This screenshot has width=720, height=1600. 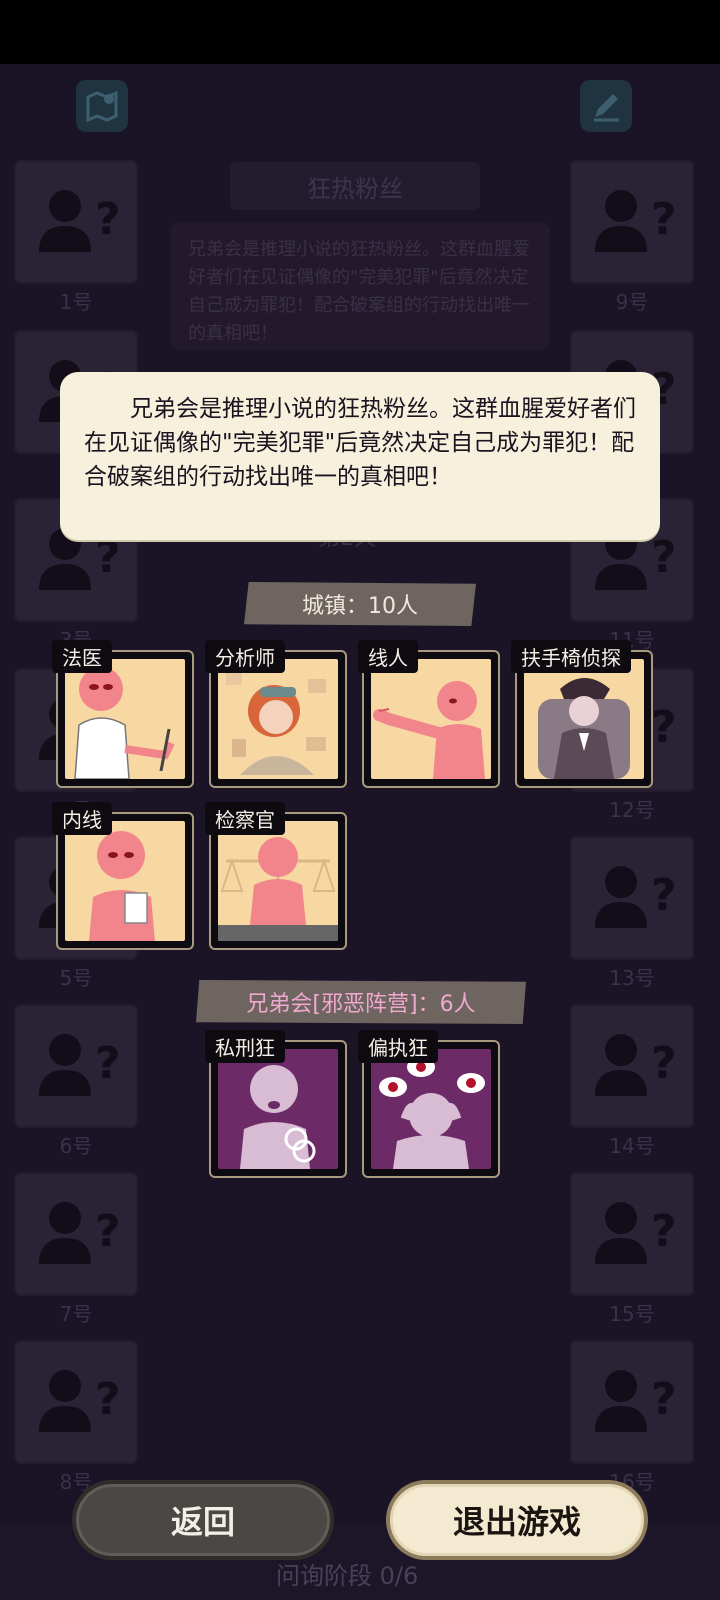 What do you see at coordinates (398, 1046) in the screenshot?
I see `role-name: 偏执狂` at bounding box center [398, 1046].